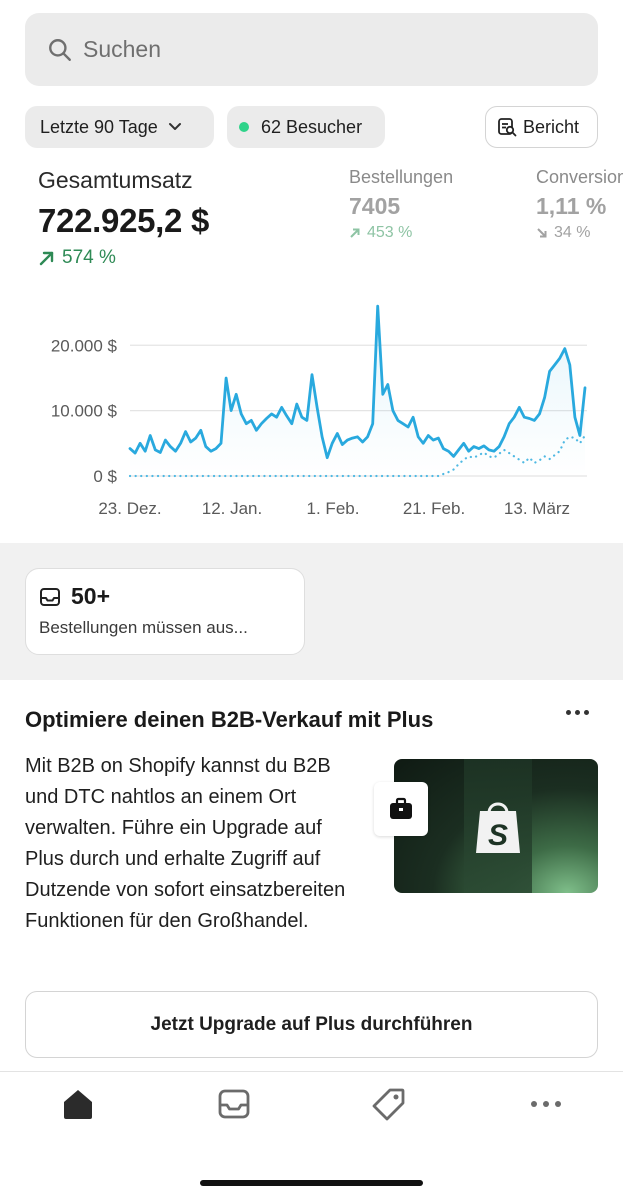 Image resolution: width=623 pixels, height=1200 pixels. I want to click on date-range-label: Letzte 90 Tage, so click(99, 126).